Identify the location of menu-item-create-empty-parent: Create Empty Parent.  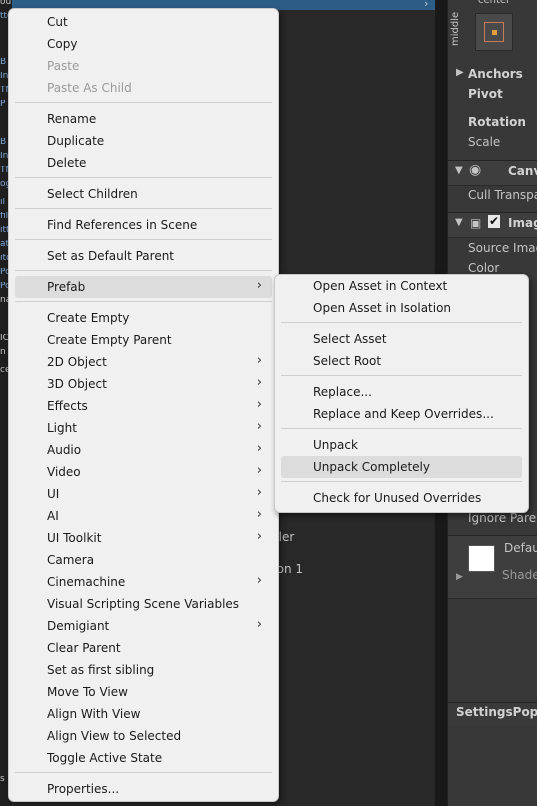
(143, 340).